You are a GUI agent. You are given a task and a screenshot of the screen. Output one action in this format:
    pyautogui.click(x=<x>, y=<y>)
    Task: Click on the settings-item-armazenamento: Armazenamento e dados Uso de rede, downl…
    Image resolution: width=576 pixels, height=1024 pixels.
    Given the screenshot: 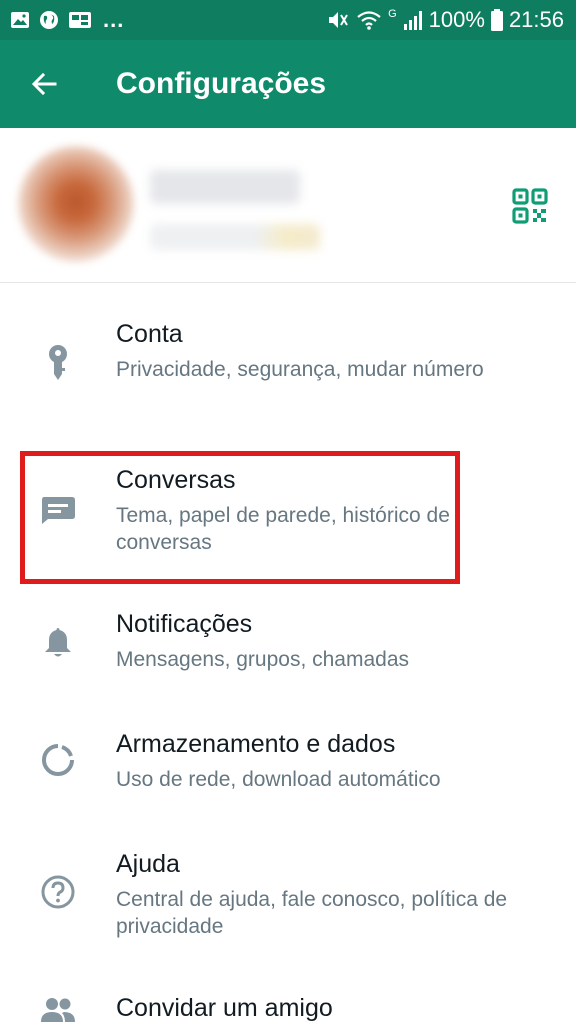 What is the action you would take?
    pyautogui.click(x=288, y=770)
    